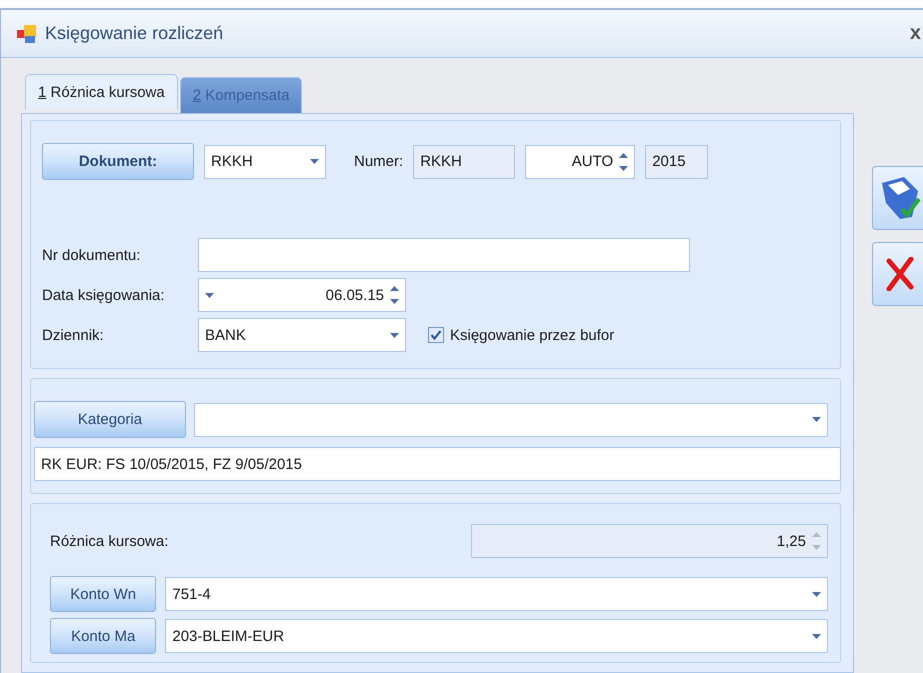 The height and width of the screenshot is (673, 923). Describe the element at coordinates (532, 335) in the screenshot. I see `buffer-label: Księgowanie przez bufor` at that location.